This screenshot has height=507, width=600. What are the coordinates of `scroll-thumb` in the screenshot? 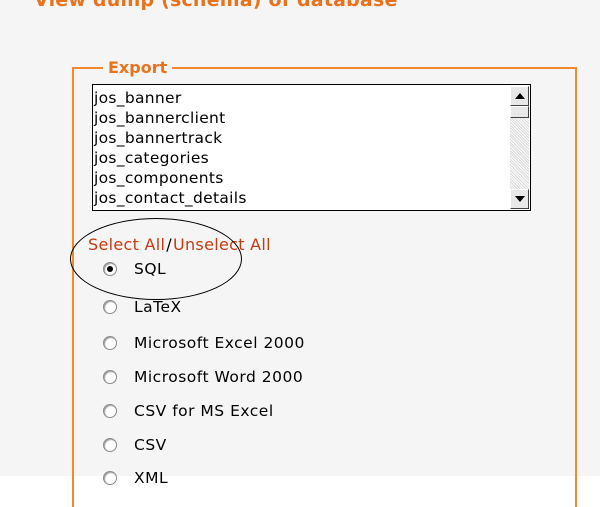 It's located at (519, 112).